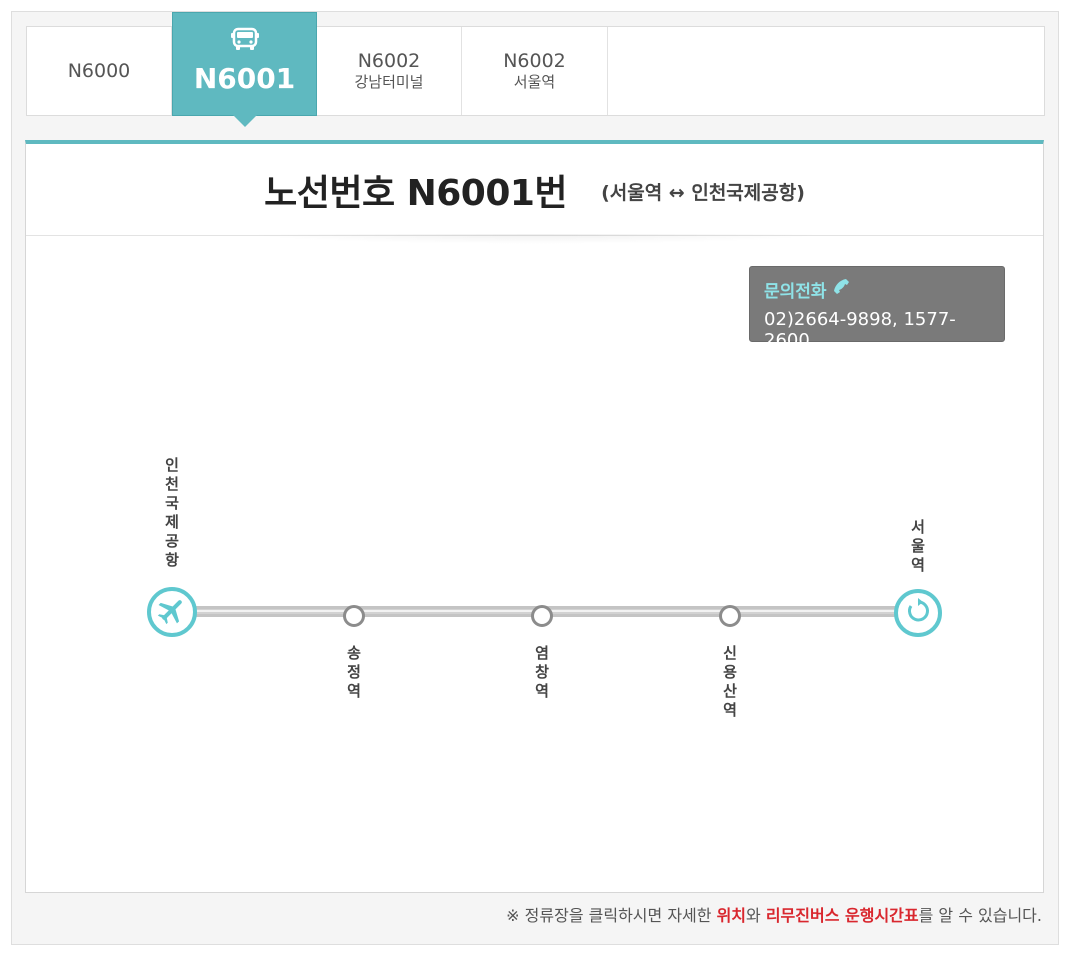 The height and width of the screenshot is (956, 1070). Describe the element at coordinates (542, 672) in the screenshot. I see `stop-label: 염창역` at that location.